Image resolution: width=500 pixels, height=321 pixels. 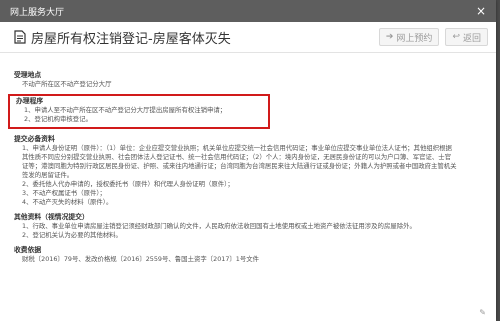 What do you see at coordinates (128, 184) in the screenshot?
I see `materials-item: 2、委托他人代办申请的，授权委托书（原件）和代理人身份证明（原件）；` at bounding box center [128, 184].